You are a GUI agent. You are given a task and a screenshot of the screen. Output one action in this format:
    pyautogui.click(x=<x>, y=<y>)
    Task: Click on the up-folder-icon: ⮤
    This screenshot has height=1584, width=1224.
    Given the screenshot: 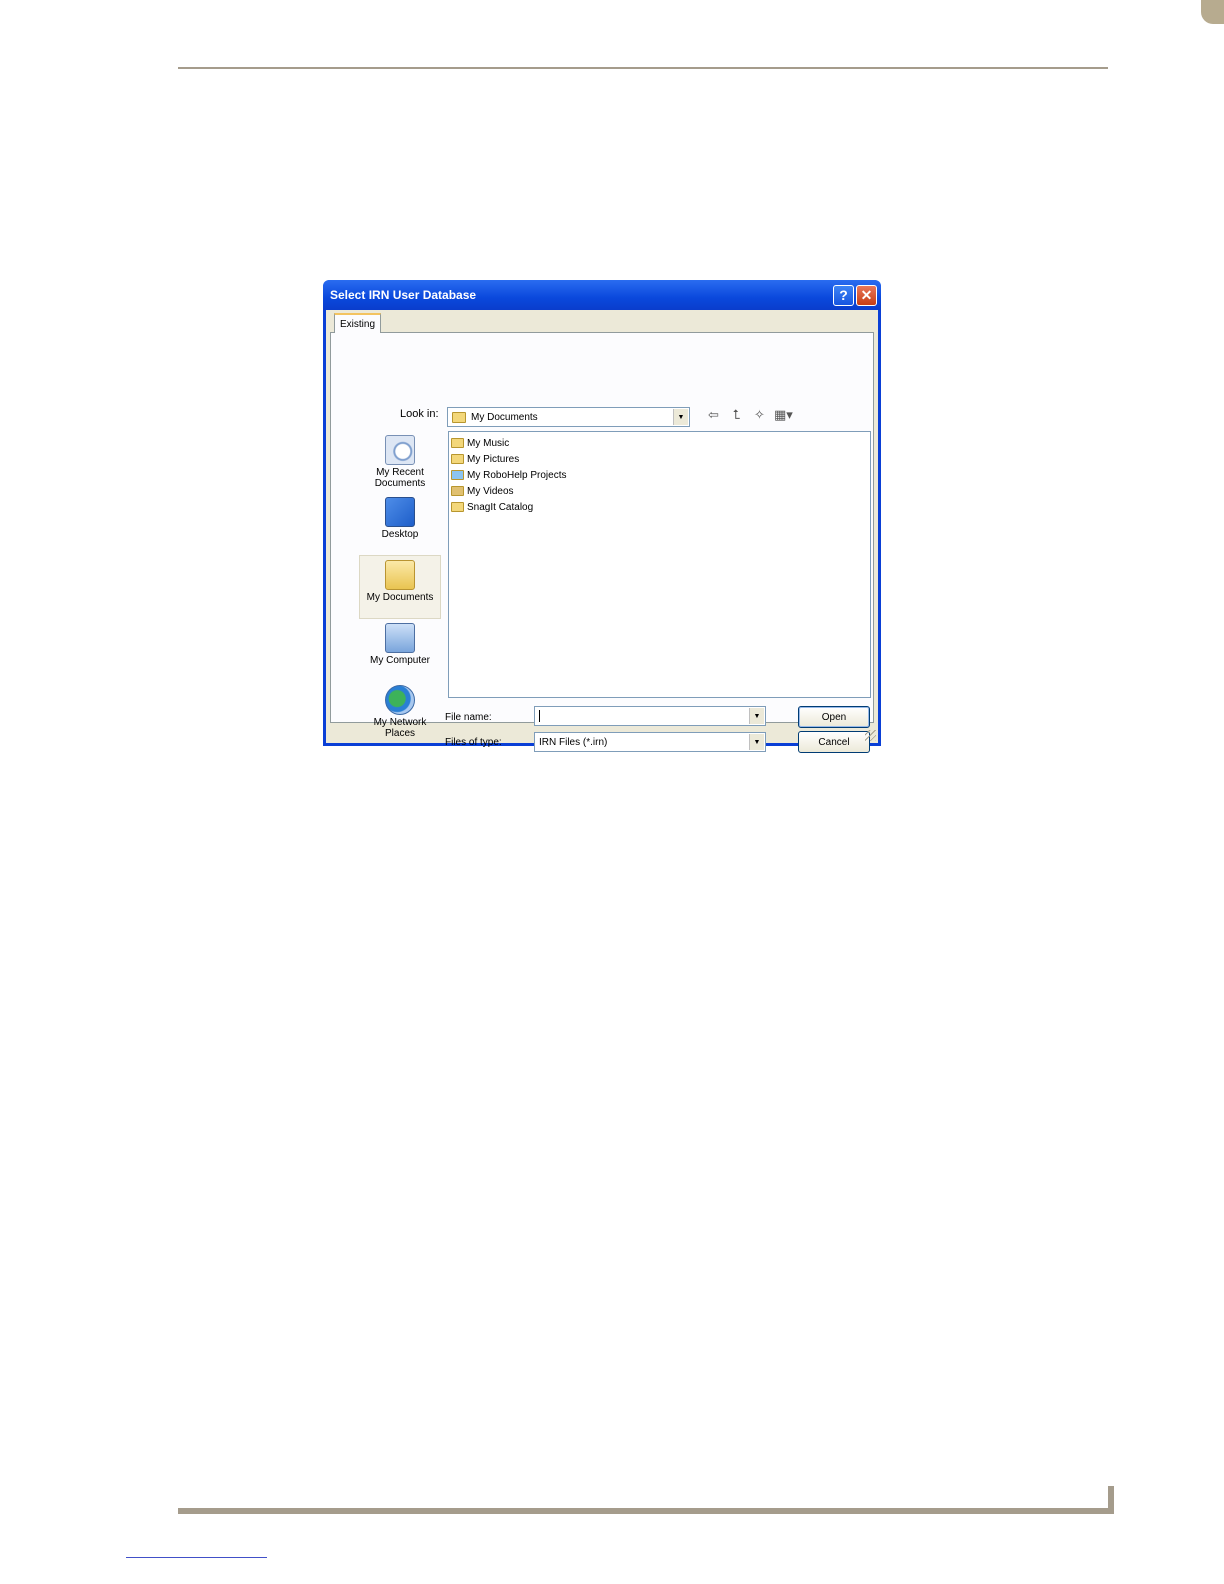 What is the action you would take?
    pyautogui.click(x=736, y=416)
    